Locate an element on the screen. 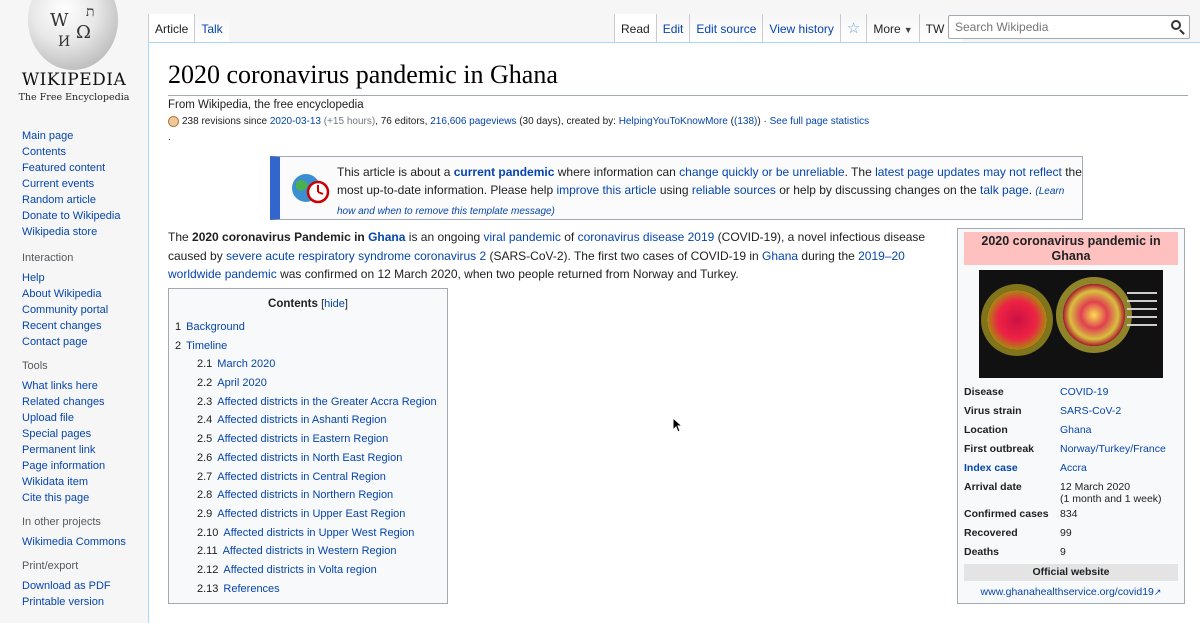 Image resolution: width=1200 pixels, height=623 pixels. sidebar-item-community-portal: Community portal is located at coordinates (65, 310).